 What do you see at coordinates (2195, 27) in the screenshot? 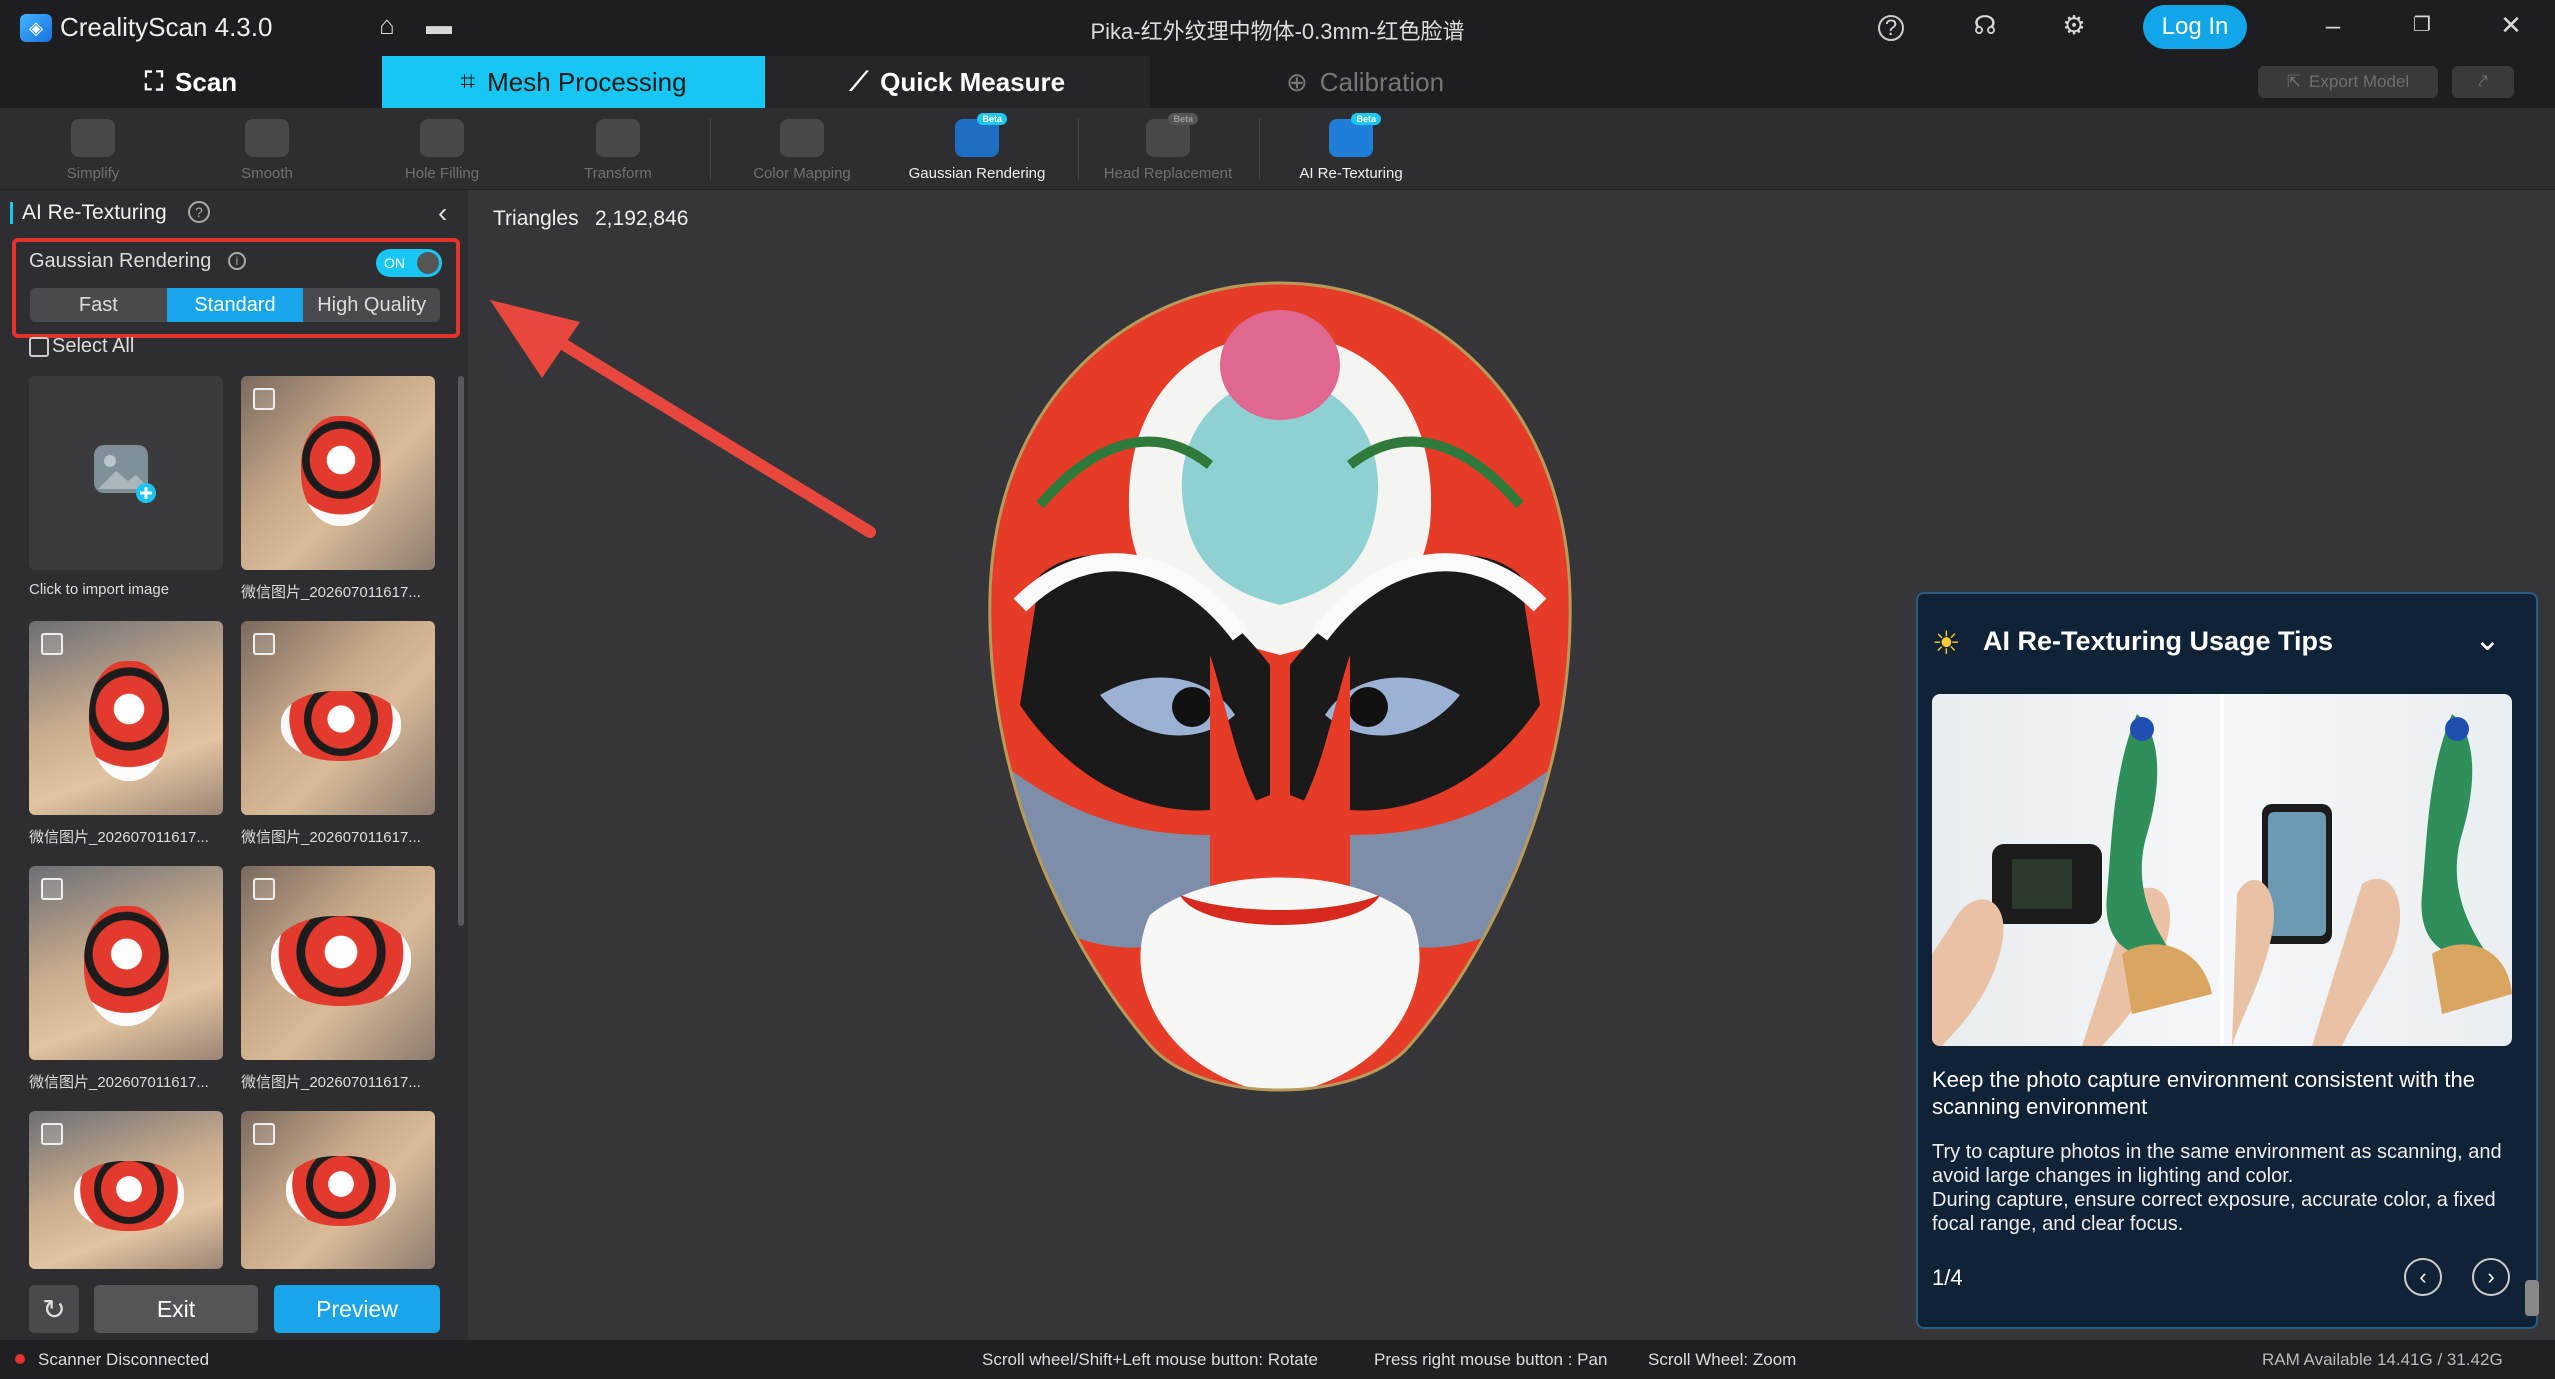
I see `login-button: Log In` at bounding box center [2195, 27].